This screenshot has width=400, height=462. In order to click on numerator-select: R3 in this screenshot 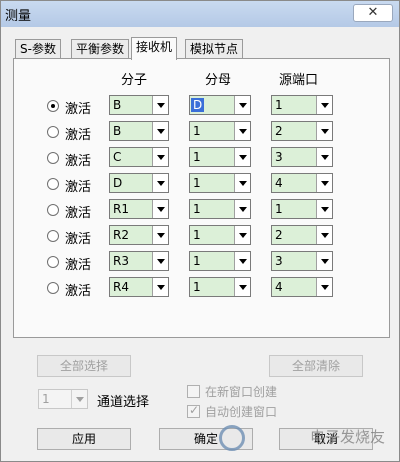, I will do `click(139, 261)`.